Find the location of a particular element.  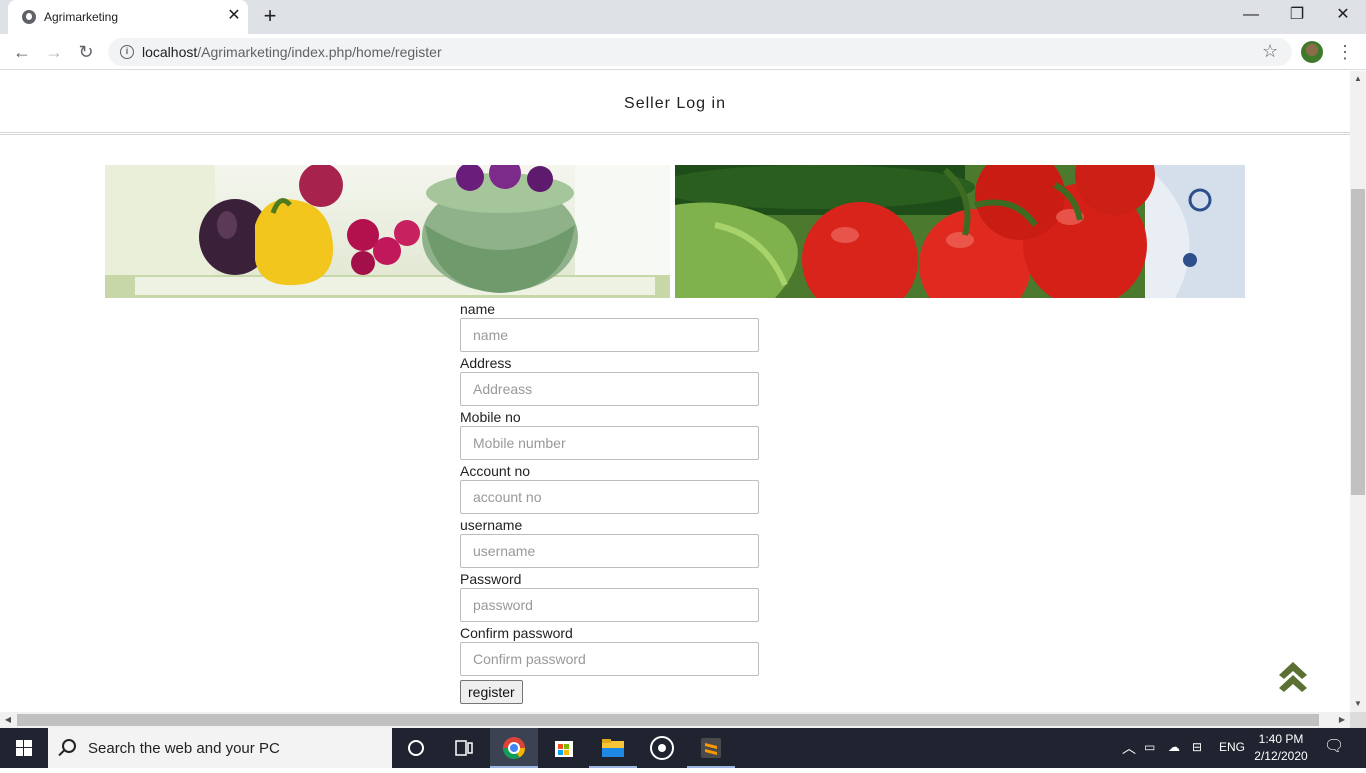

sublime-text-icon is located at coordinates (711, 748).